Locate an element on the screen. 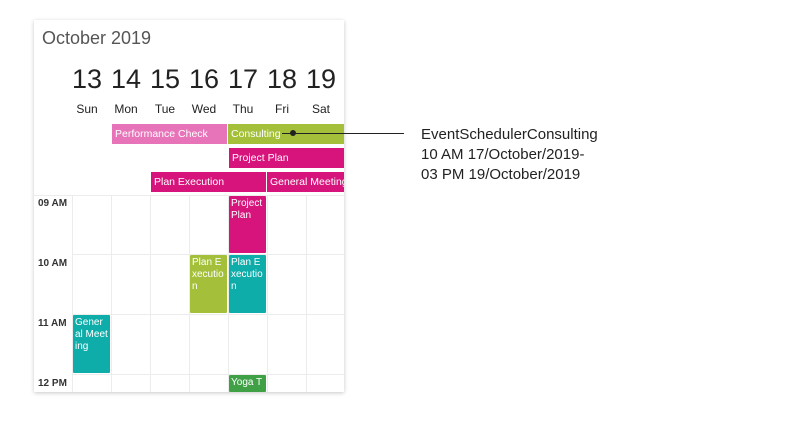 This screenshot has width=800, height=426. time-label-12pm: 12 PM is located at coordinates (52, 383).